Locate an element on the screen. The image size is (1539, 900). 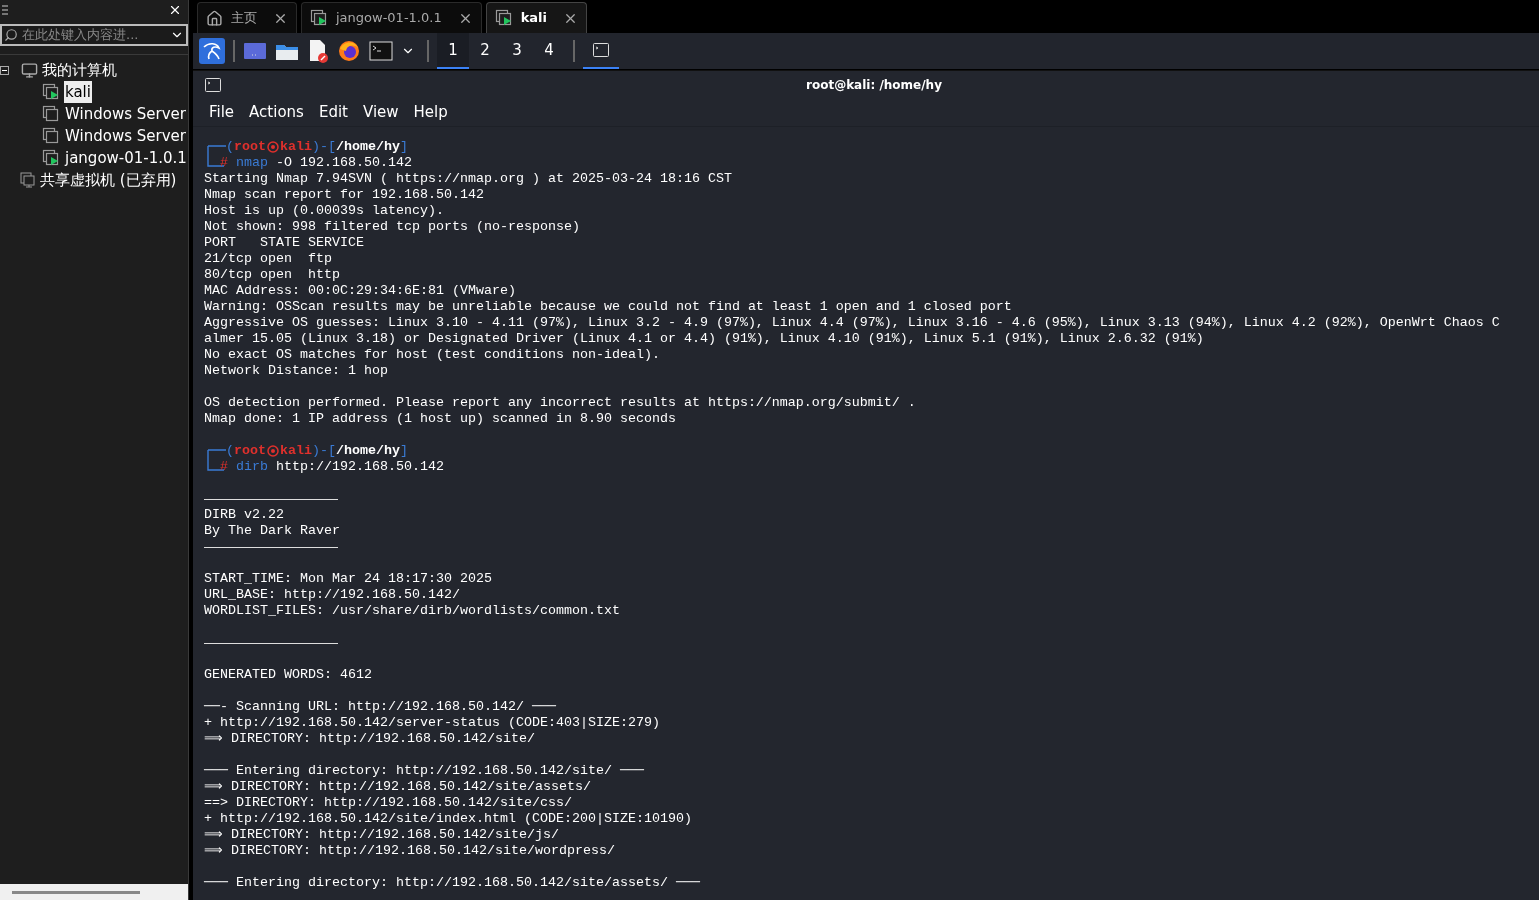
workspace-button: 3 is located at coordinates (517, 51).